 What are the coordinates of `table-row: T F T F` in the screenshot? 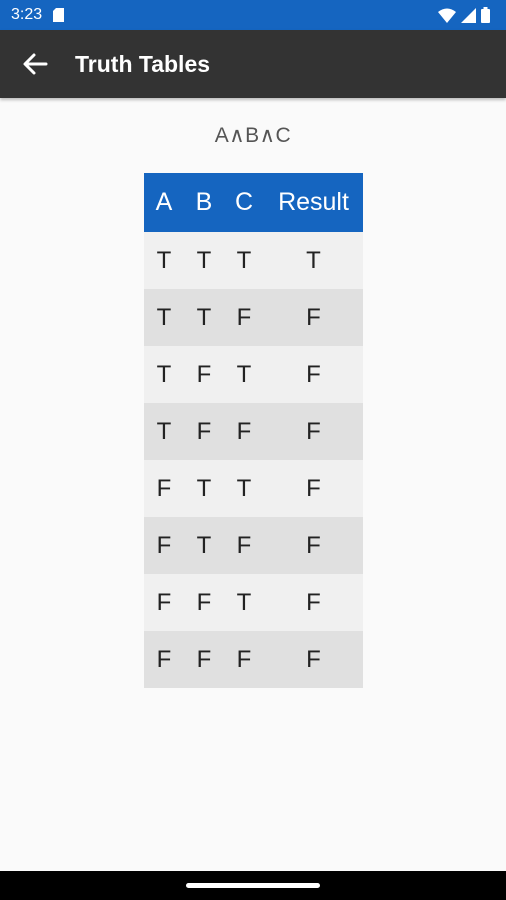 It's located at (253, 374).